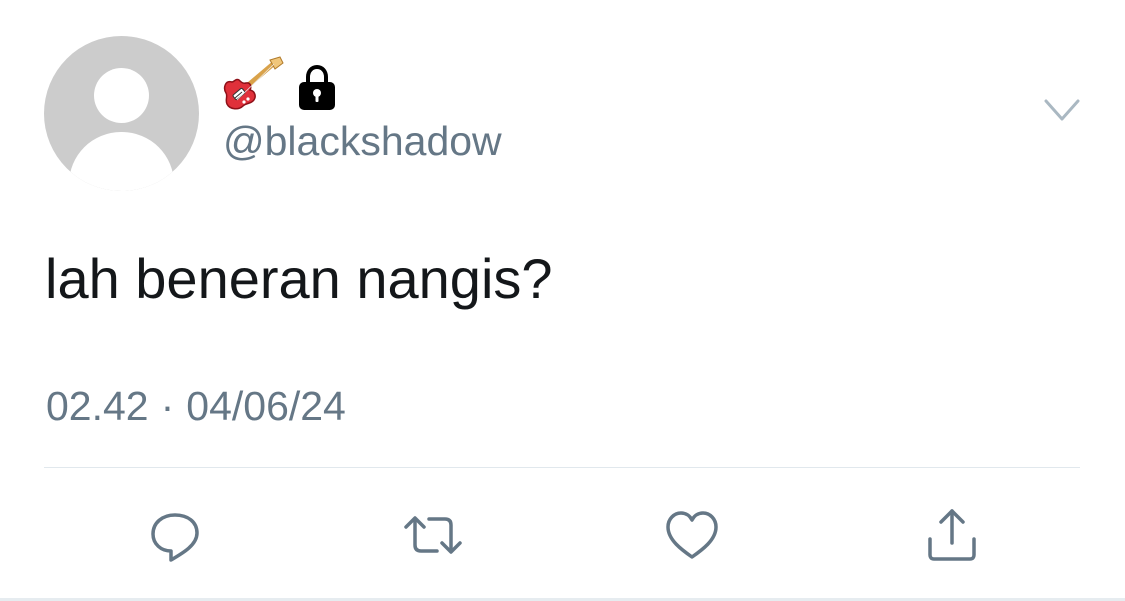  What do you see at coordinates (317, 87) in the screenshot?
I see `lock-icon` at bounding box center [317, 87].